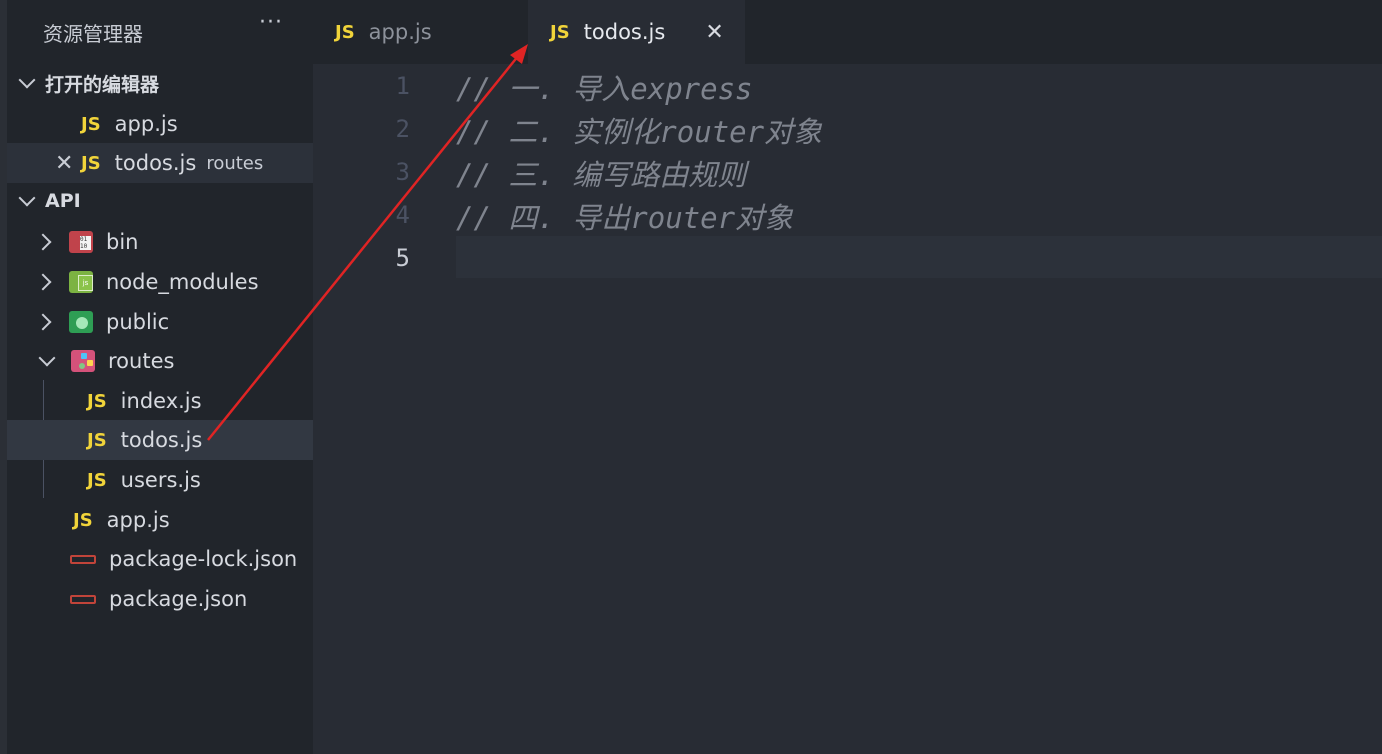 The image size is (1382, 754). Describe the element at coordinates (604, 89) in the screenshot. I see `code-line: // 一. 导入express` at that location.